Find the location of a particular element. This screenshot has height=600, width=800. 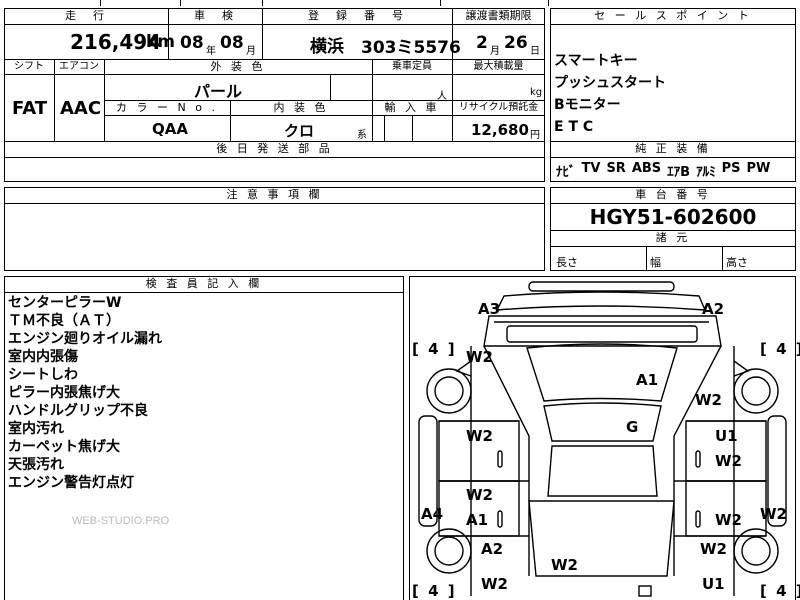

equipment-item: ABS is located at coordinates (646, 168).